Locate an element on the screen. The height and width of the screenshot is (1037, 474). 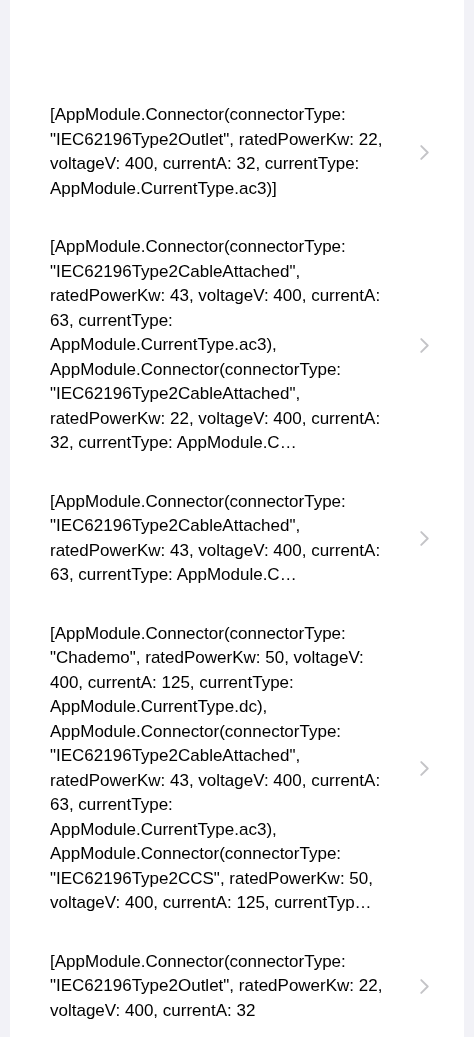
list-row: [AppModule.Connector(connectorType: "IEC62196Type2Outlet", ratedPowerKw: 22, voltageV: 400, currentA: 32, currentType: AppModule.CurrentType.ac3)] is located at coordinates (237, 159).